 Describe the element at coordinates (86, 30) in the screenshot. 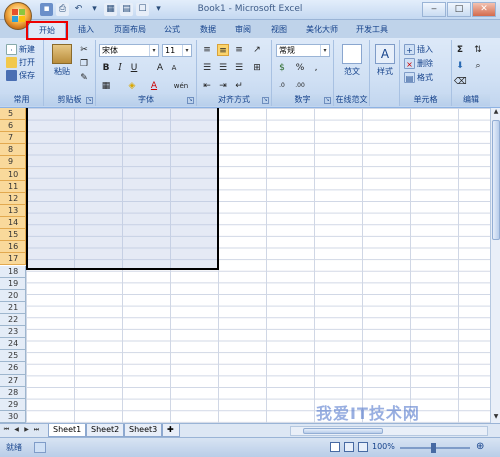

I see `tab-insert: 插入` at that location.